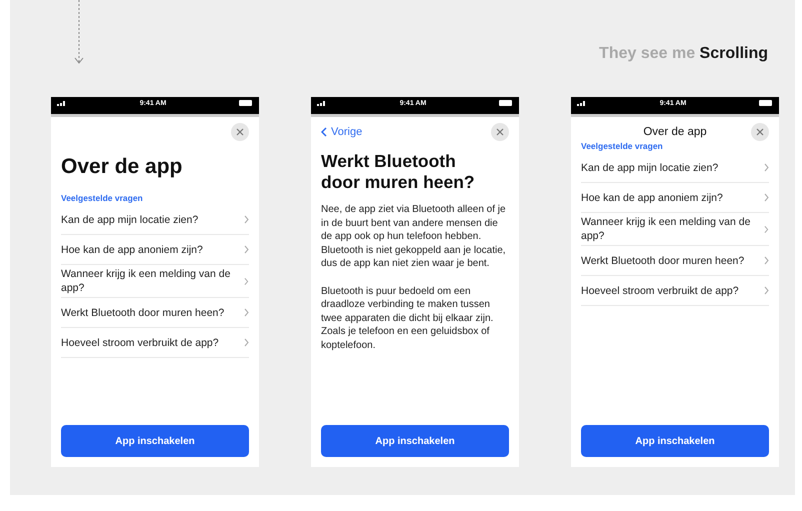  I want to click on body-text: Nee, de app ziet via Bluetooth alleen of je in de buurt bent van andere mensen die de app ook op hun telefoon hebben. Bluetooth is niet gekoppeld aan je locatie, dus de app kan niet zien waar je bent., so click(414, 236).